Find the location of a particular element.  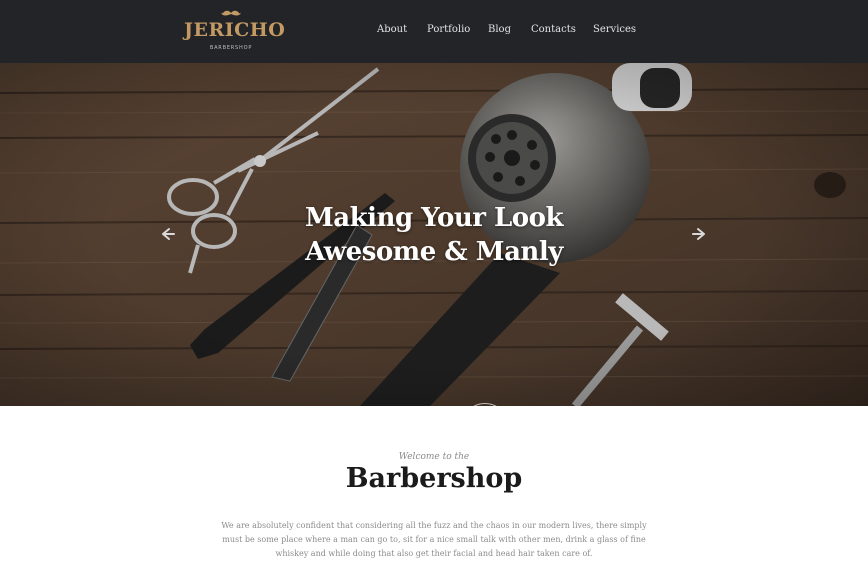

main-nav: About Portfolio Blog Contacts Services is located at coordinates (434, 32).